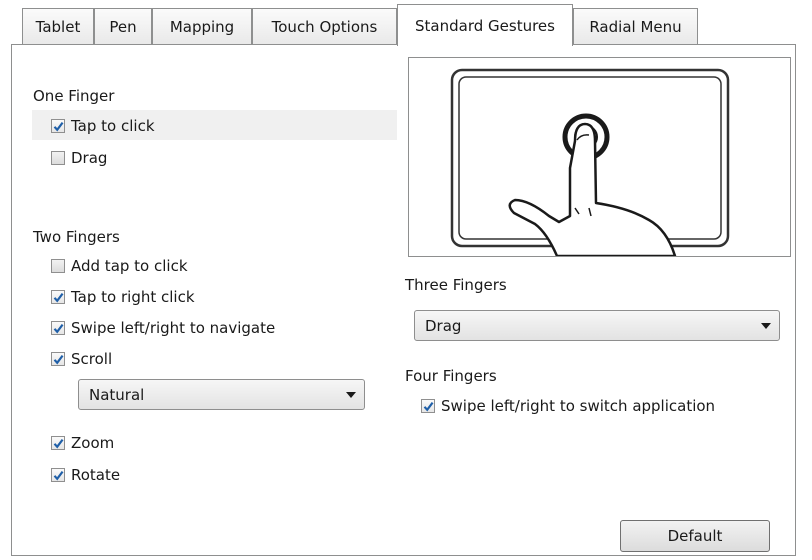 The width and height of the screenshot is (812, 560). What do you see at coordinates (443, 325) in the screenshot?
I see `dropdown-value: Drag` at bounding box center [443, 325].